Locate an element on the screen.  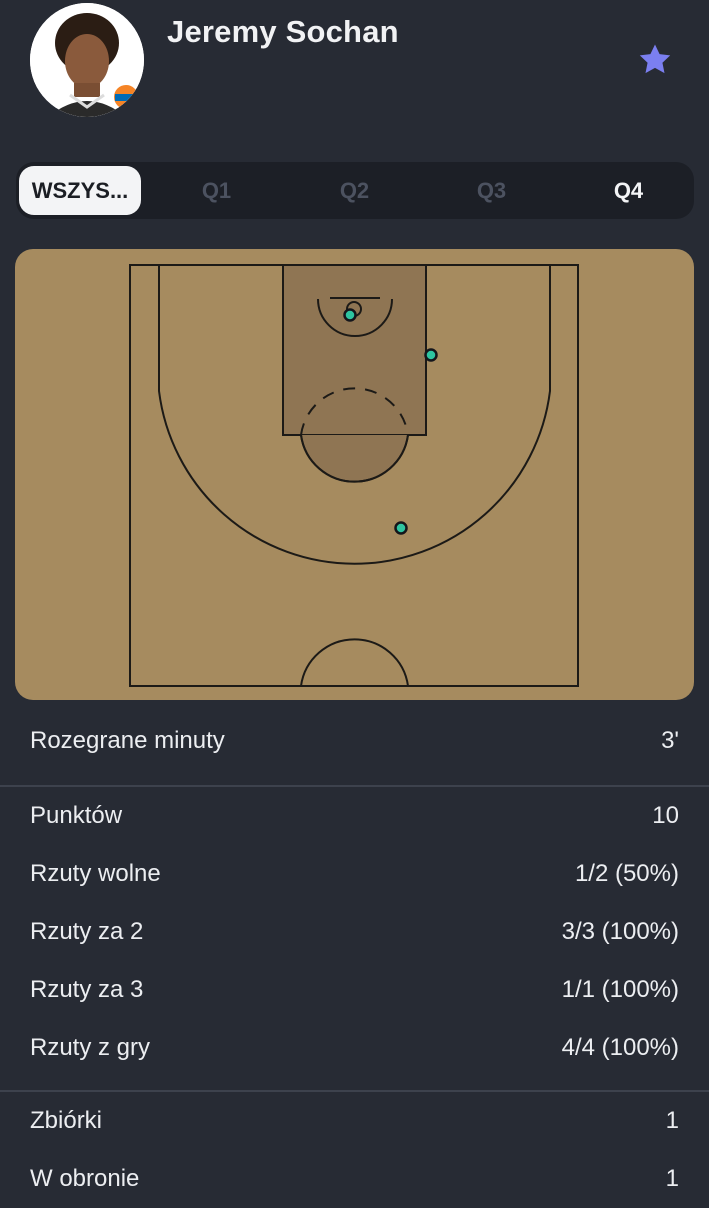
center-circle is located at coordinates (354, 662).